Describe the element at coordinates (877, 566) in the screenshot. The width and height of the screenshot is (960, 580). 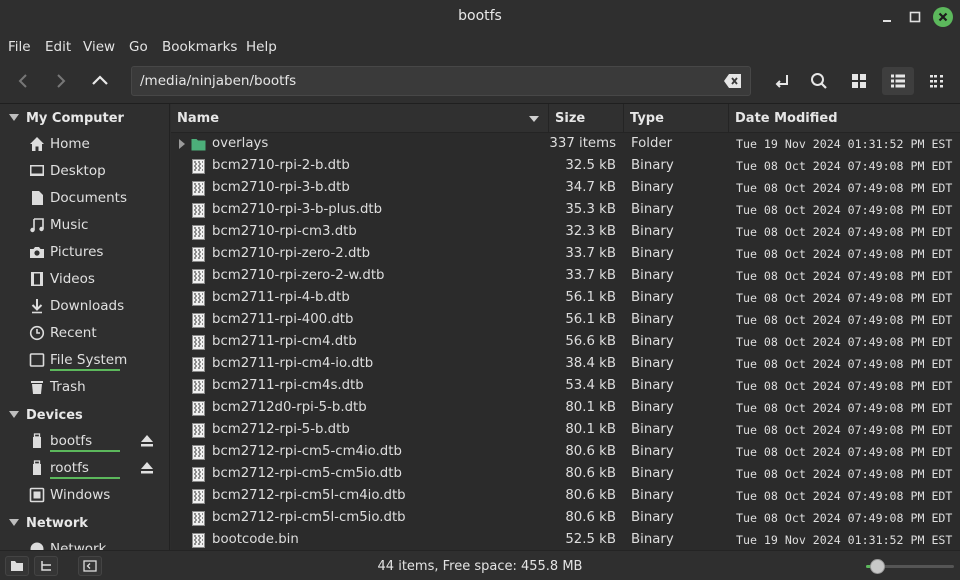
I see `zoom-slider-handle` at that location.